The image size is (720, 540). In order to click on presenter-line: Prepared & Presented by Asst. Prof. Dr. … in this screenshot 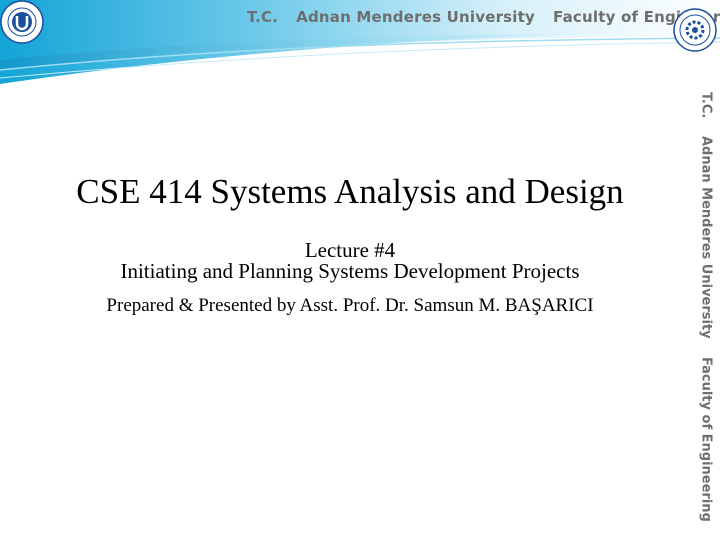, I will do `click(350, 305)`.